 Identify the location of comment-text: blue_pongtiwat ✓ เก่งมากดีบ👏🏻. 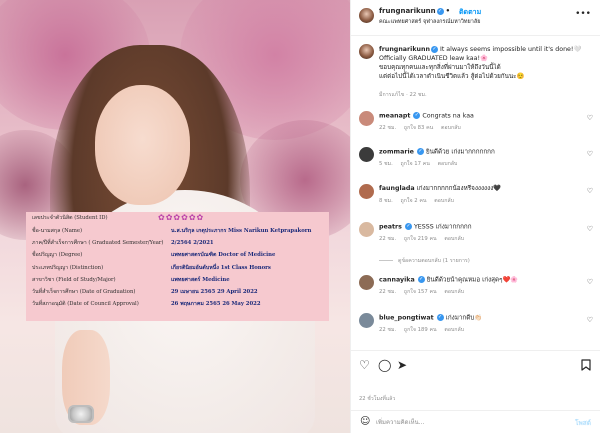
(479, 318).